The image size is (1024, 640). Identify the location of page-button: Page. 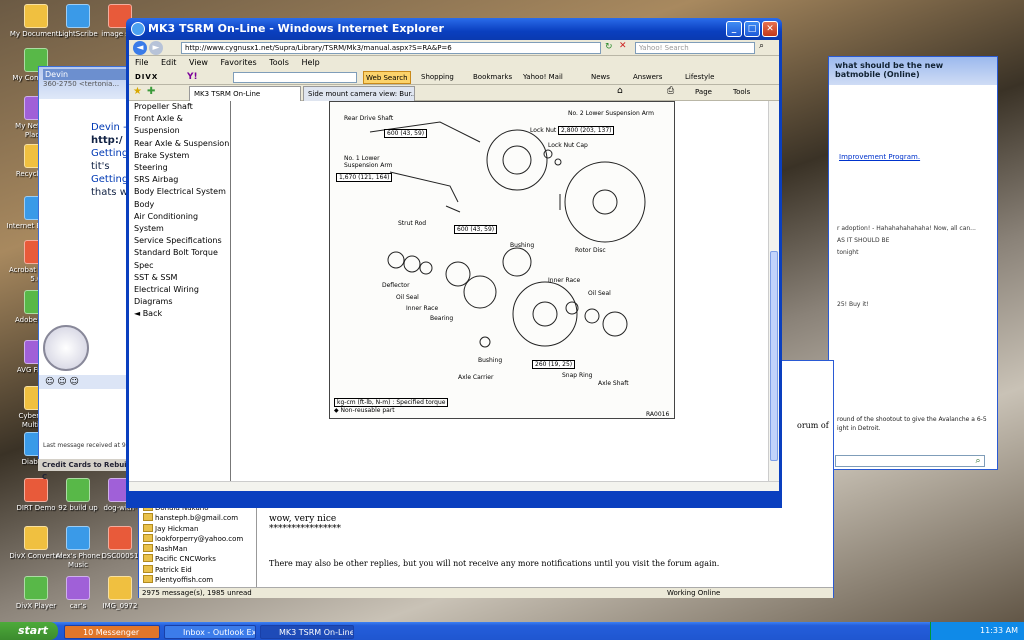
(703, 92).